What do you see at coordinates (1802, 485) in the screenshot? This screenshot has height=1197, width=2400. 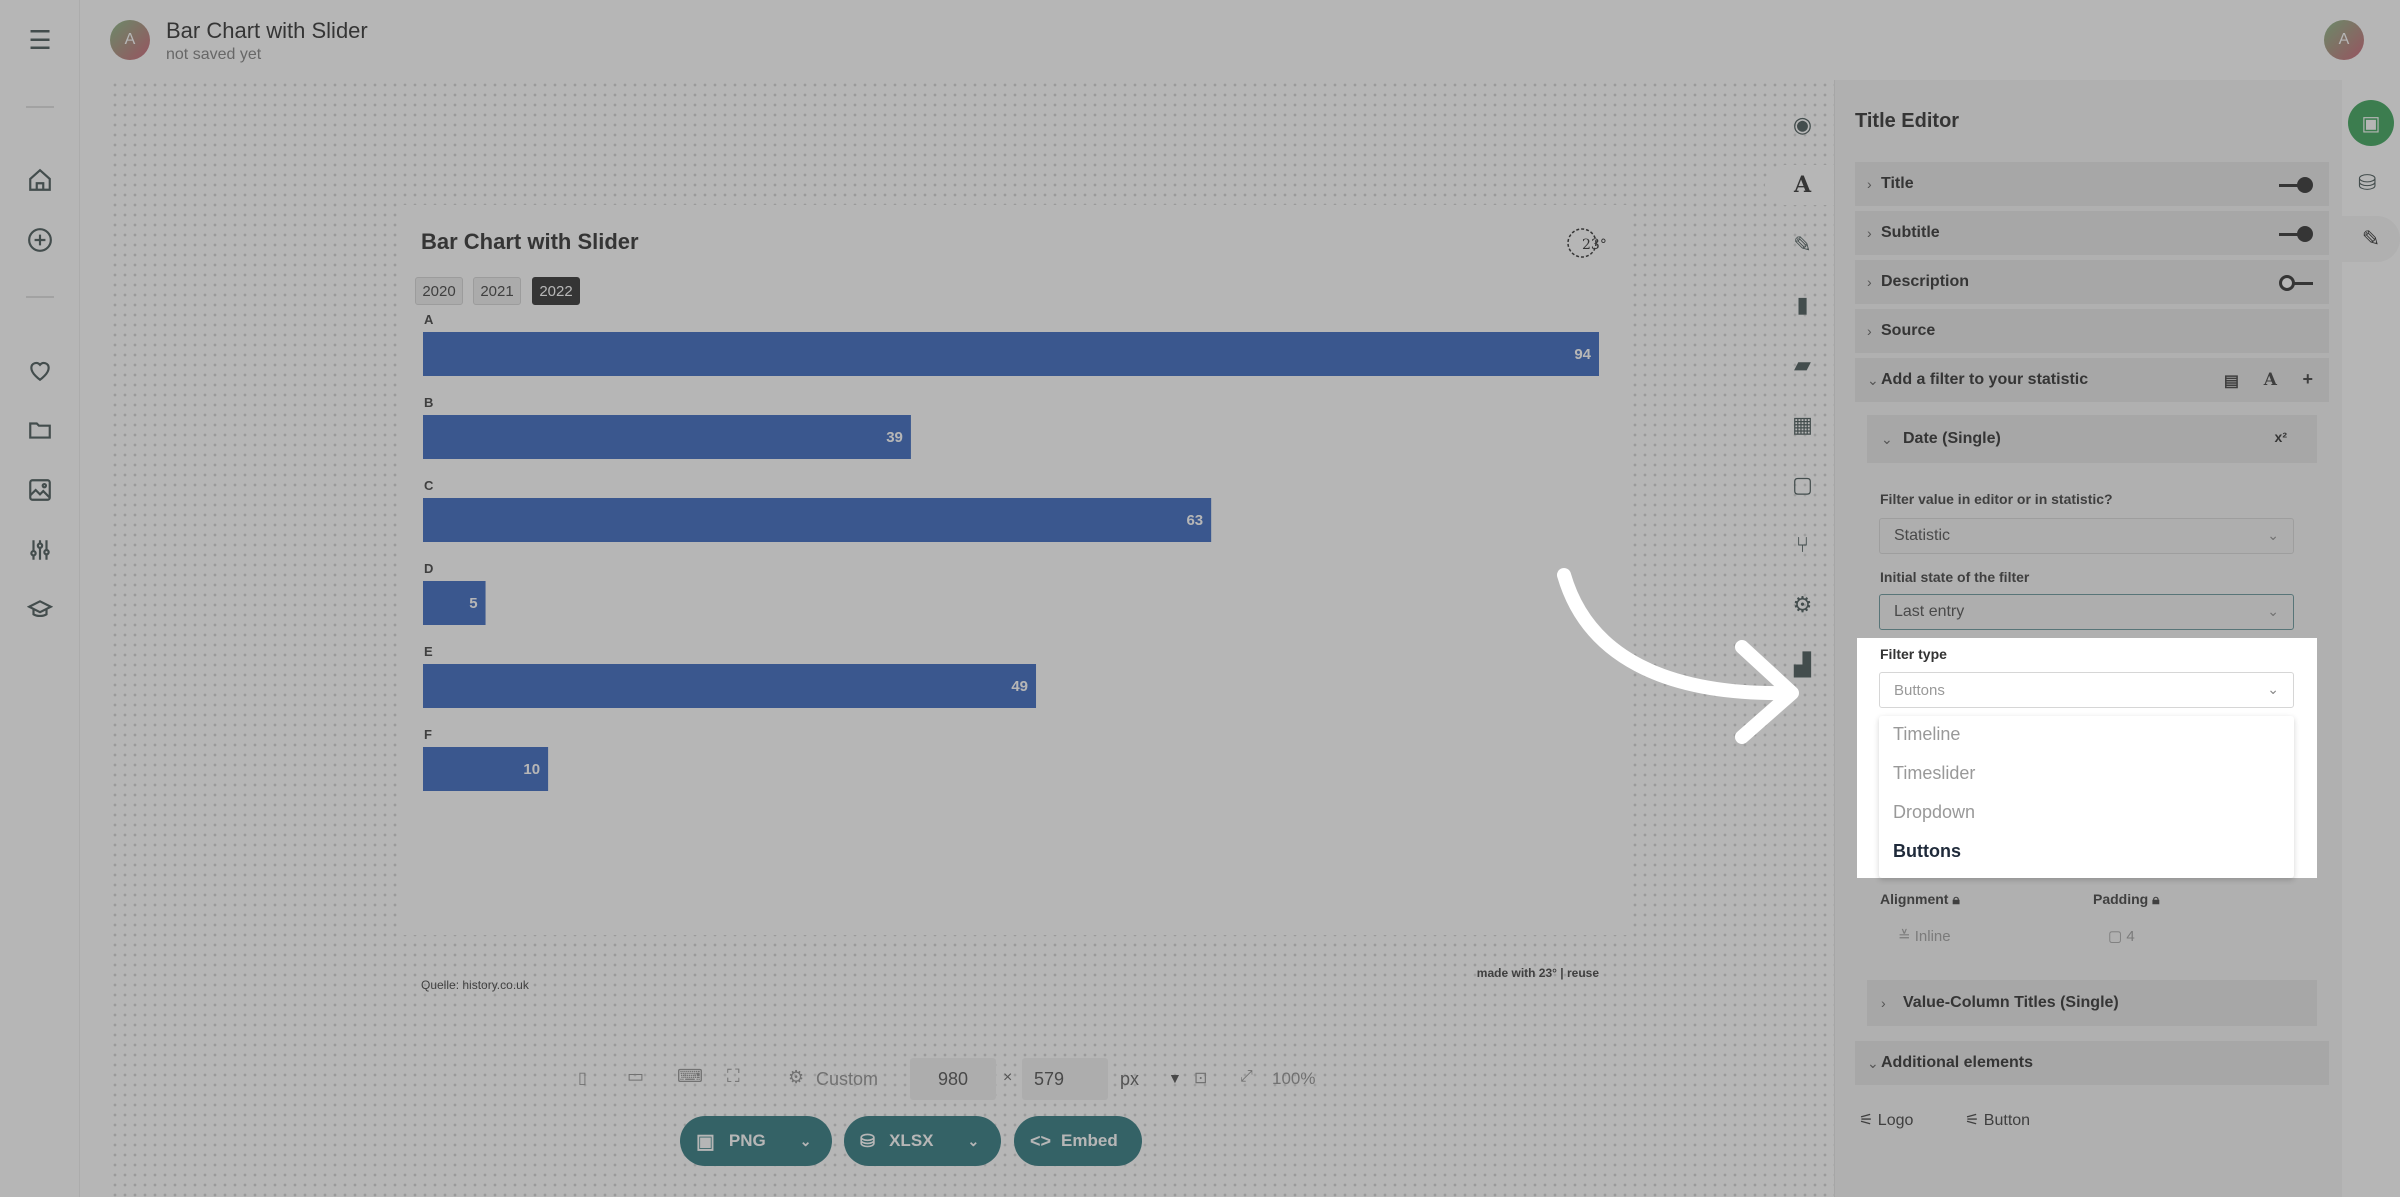 I see `presentation-icon: ▢` at bounding box center [1802, 485].